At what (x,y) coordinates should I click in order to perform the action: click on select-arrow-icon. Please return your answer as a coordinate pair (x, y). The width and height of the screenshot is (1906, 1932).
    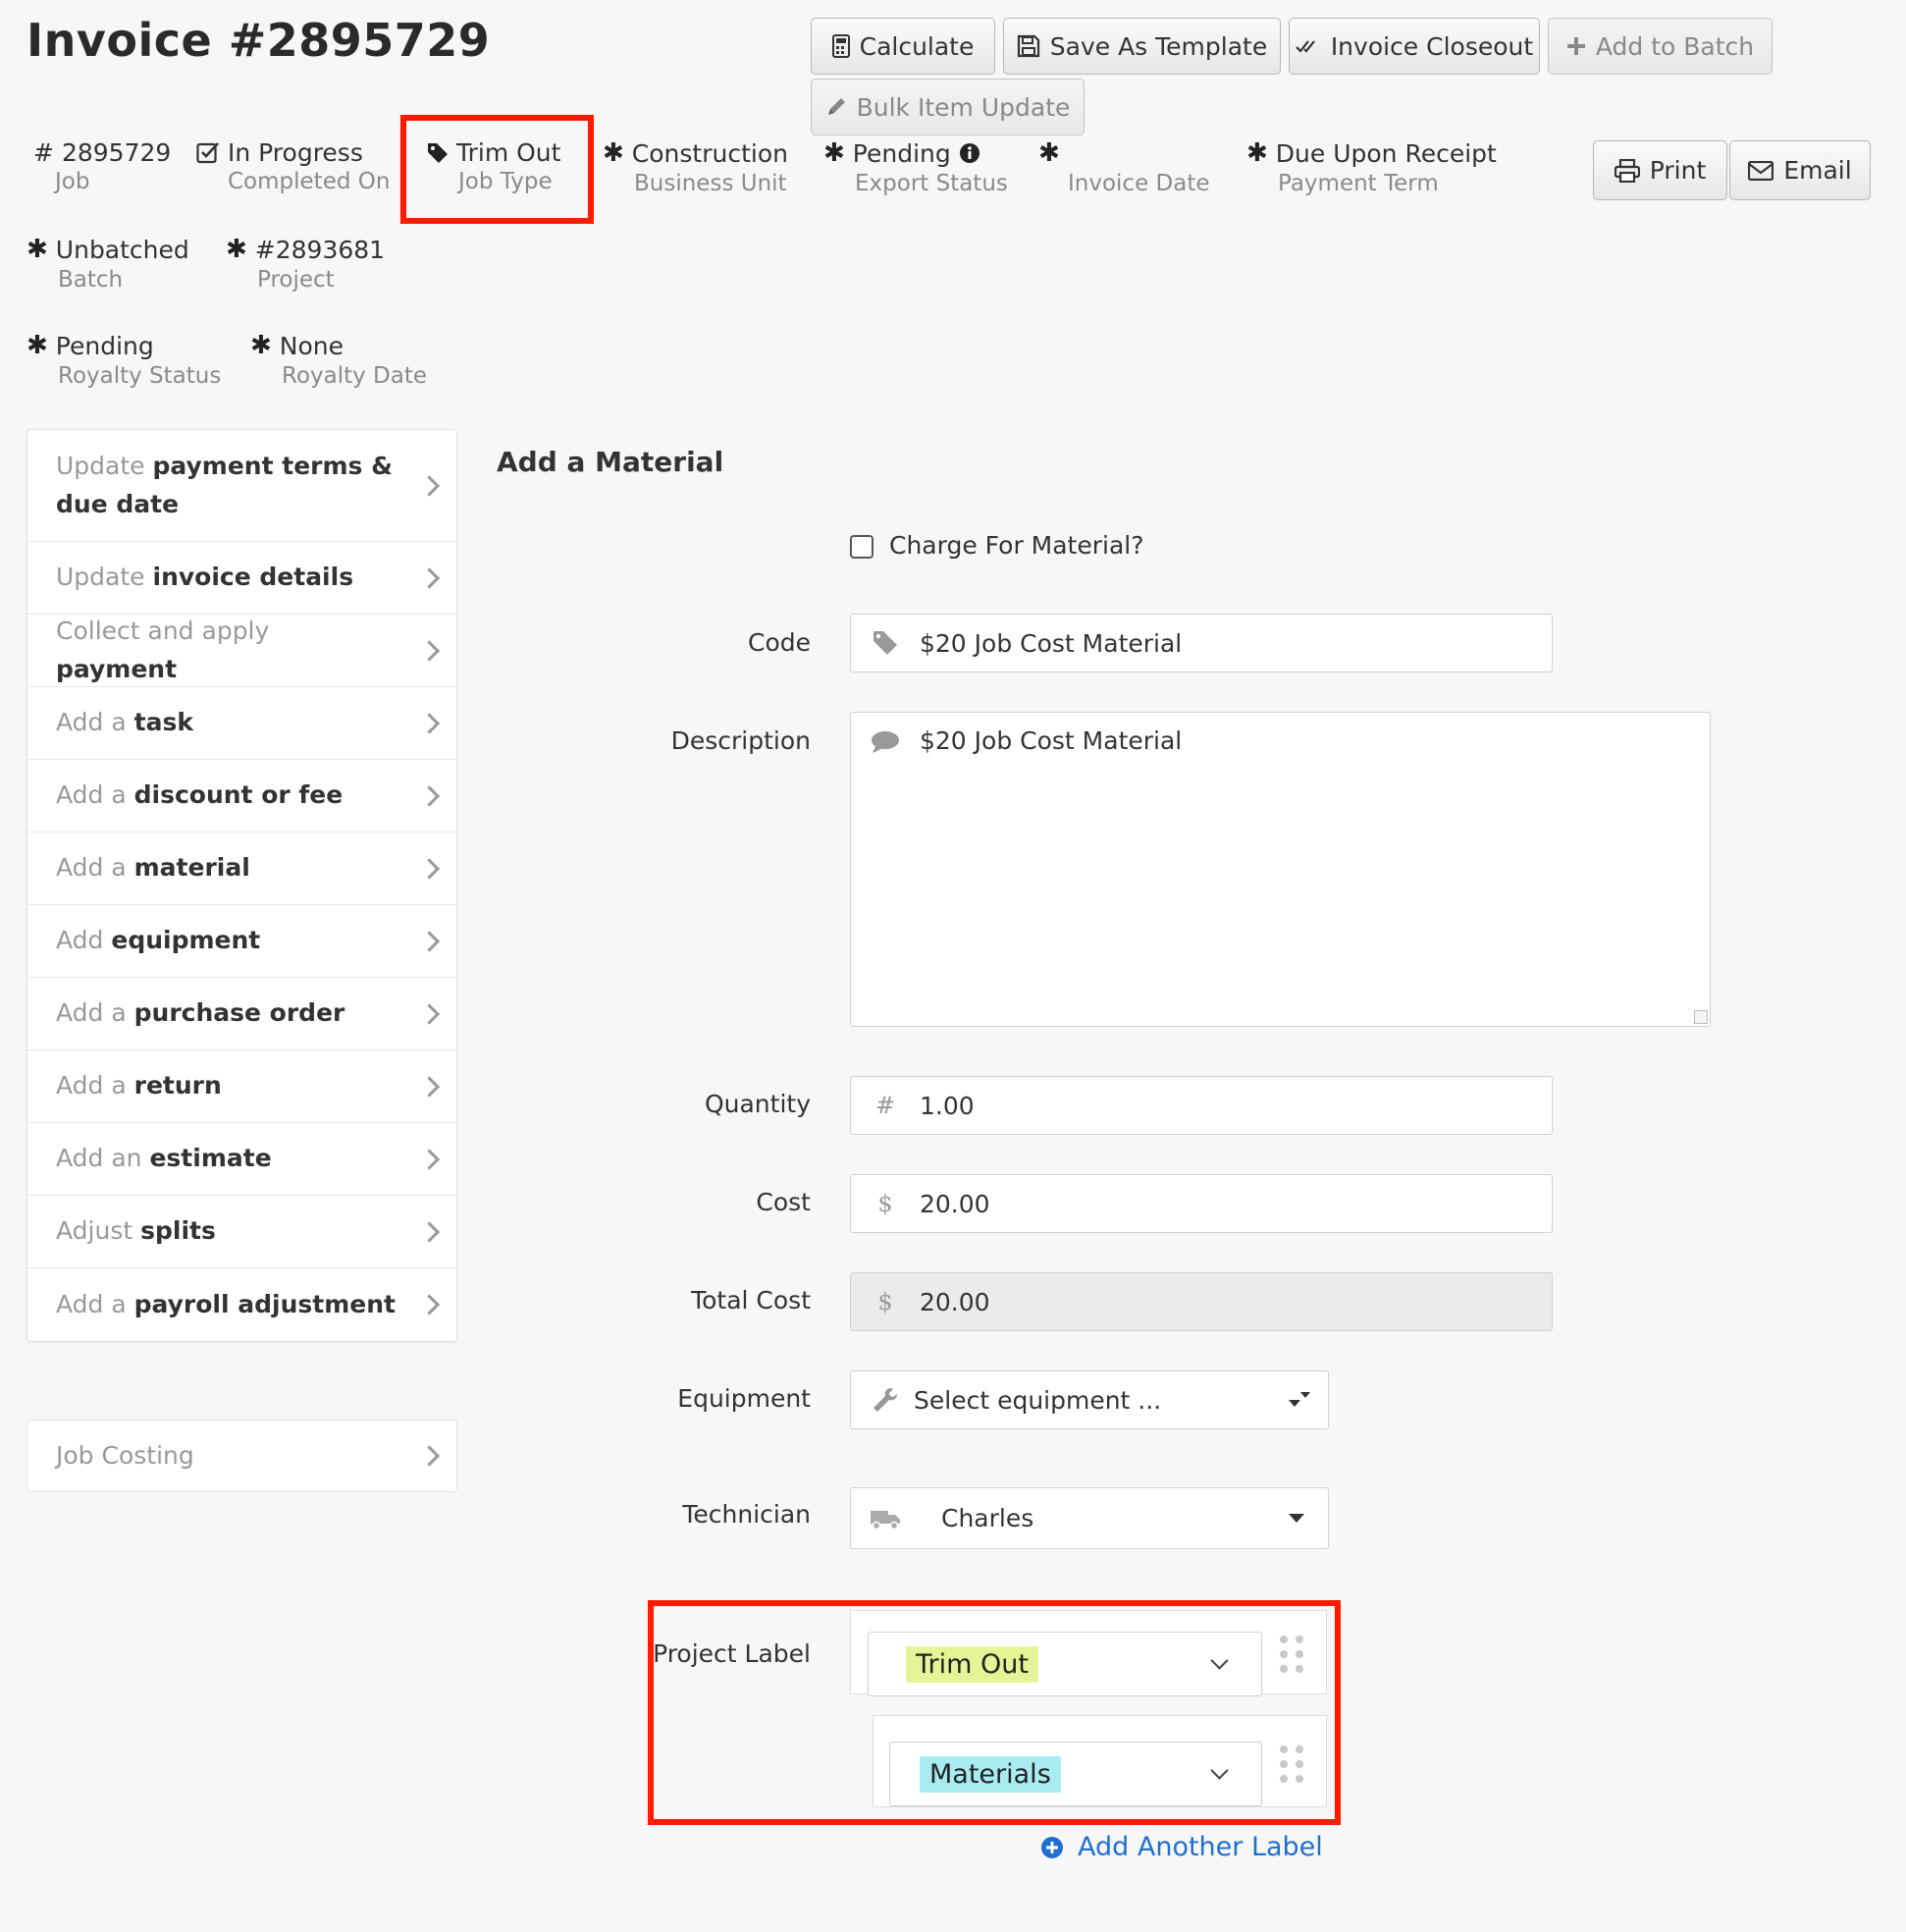
    Looking at the image, I should click on (1299, 1400).